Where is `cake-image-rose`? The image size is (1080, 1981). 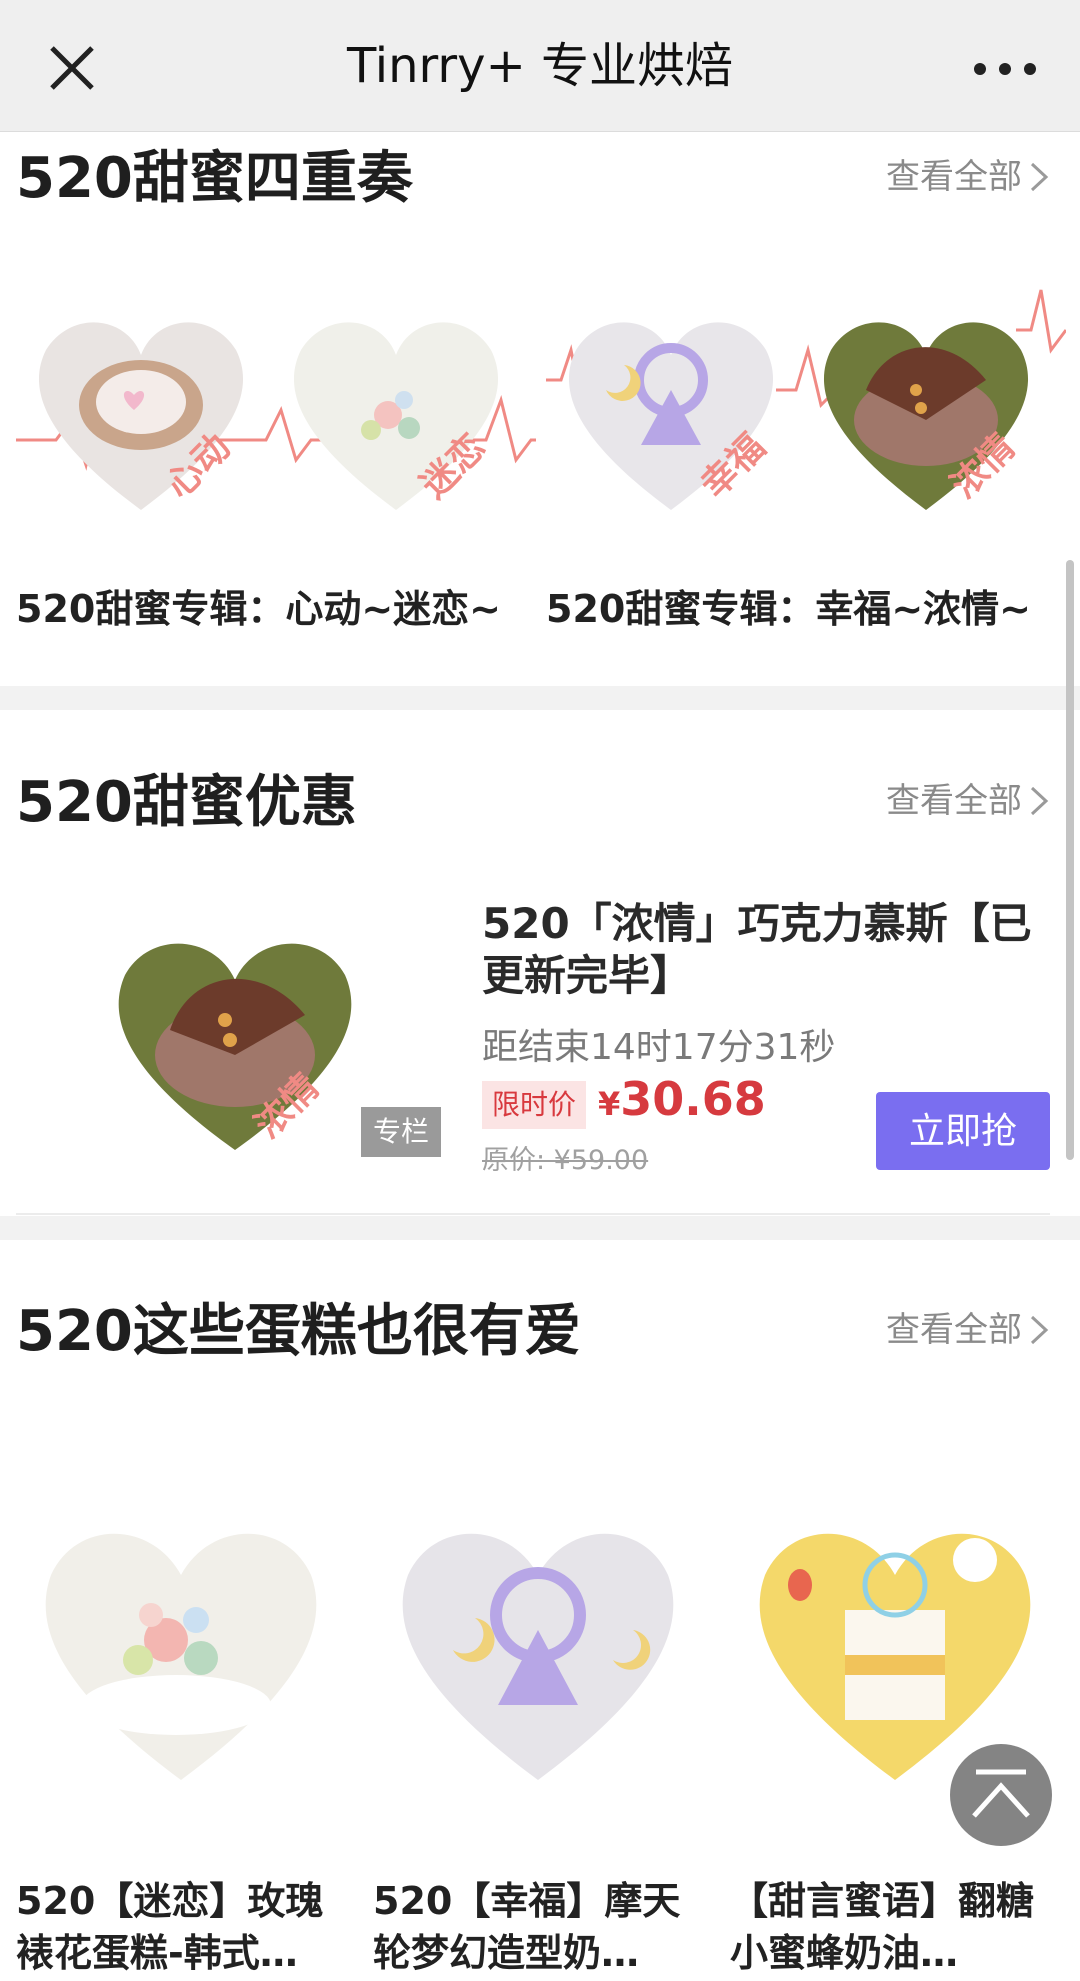 cake-image-rose is located at coordinates (181, 1640).